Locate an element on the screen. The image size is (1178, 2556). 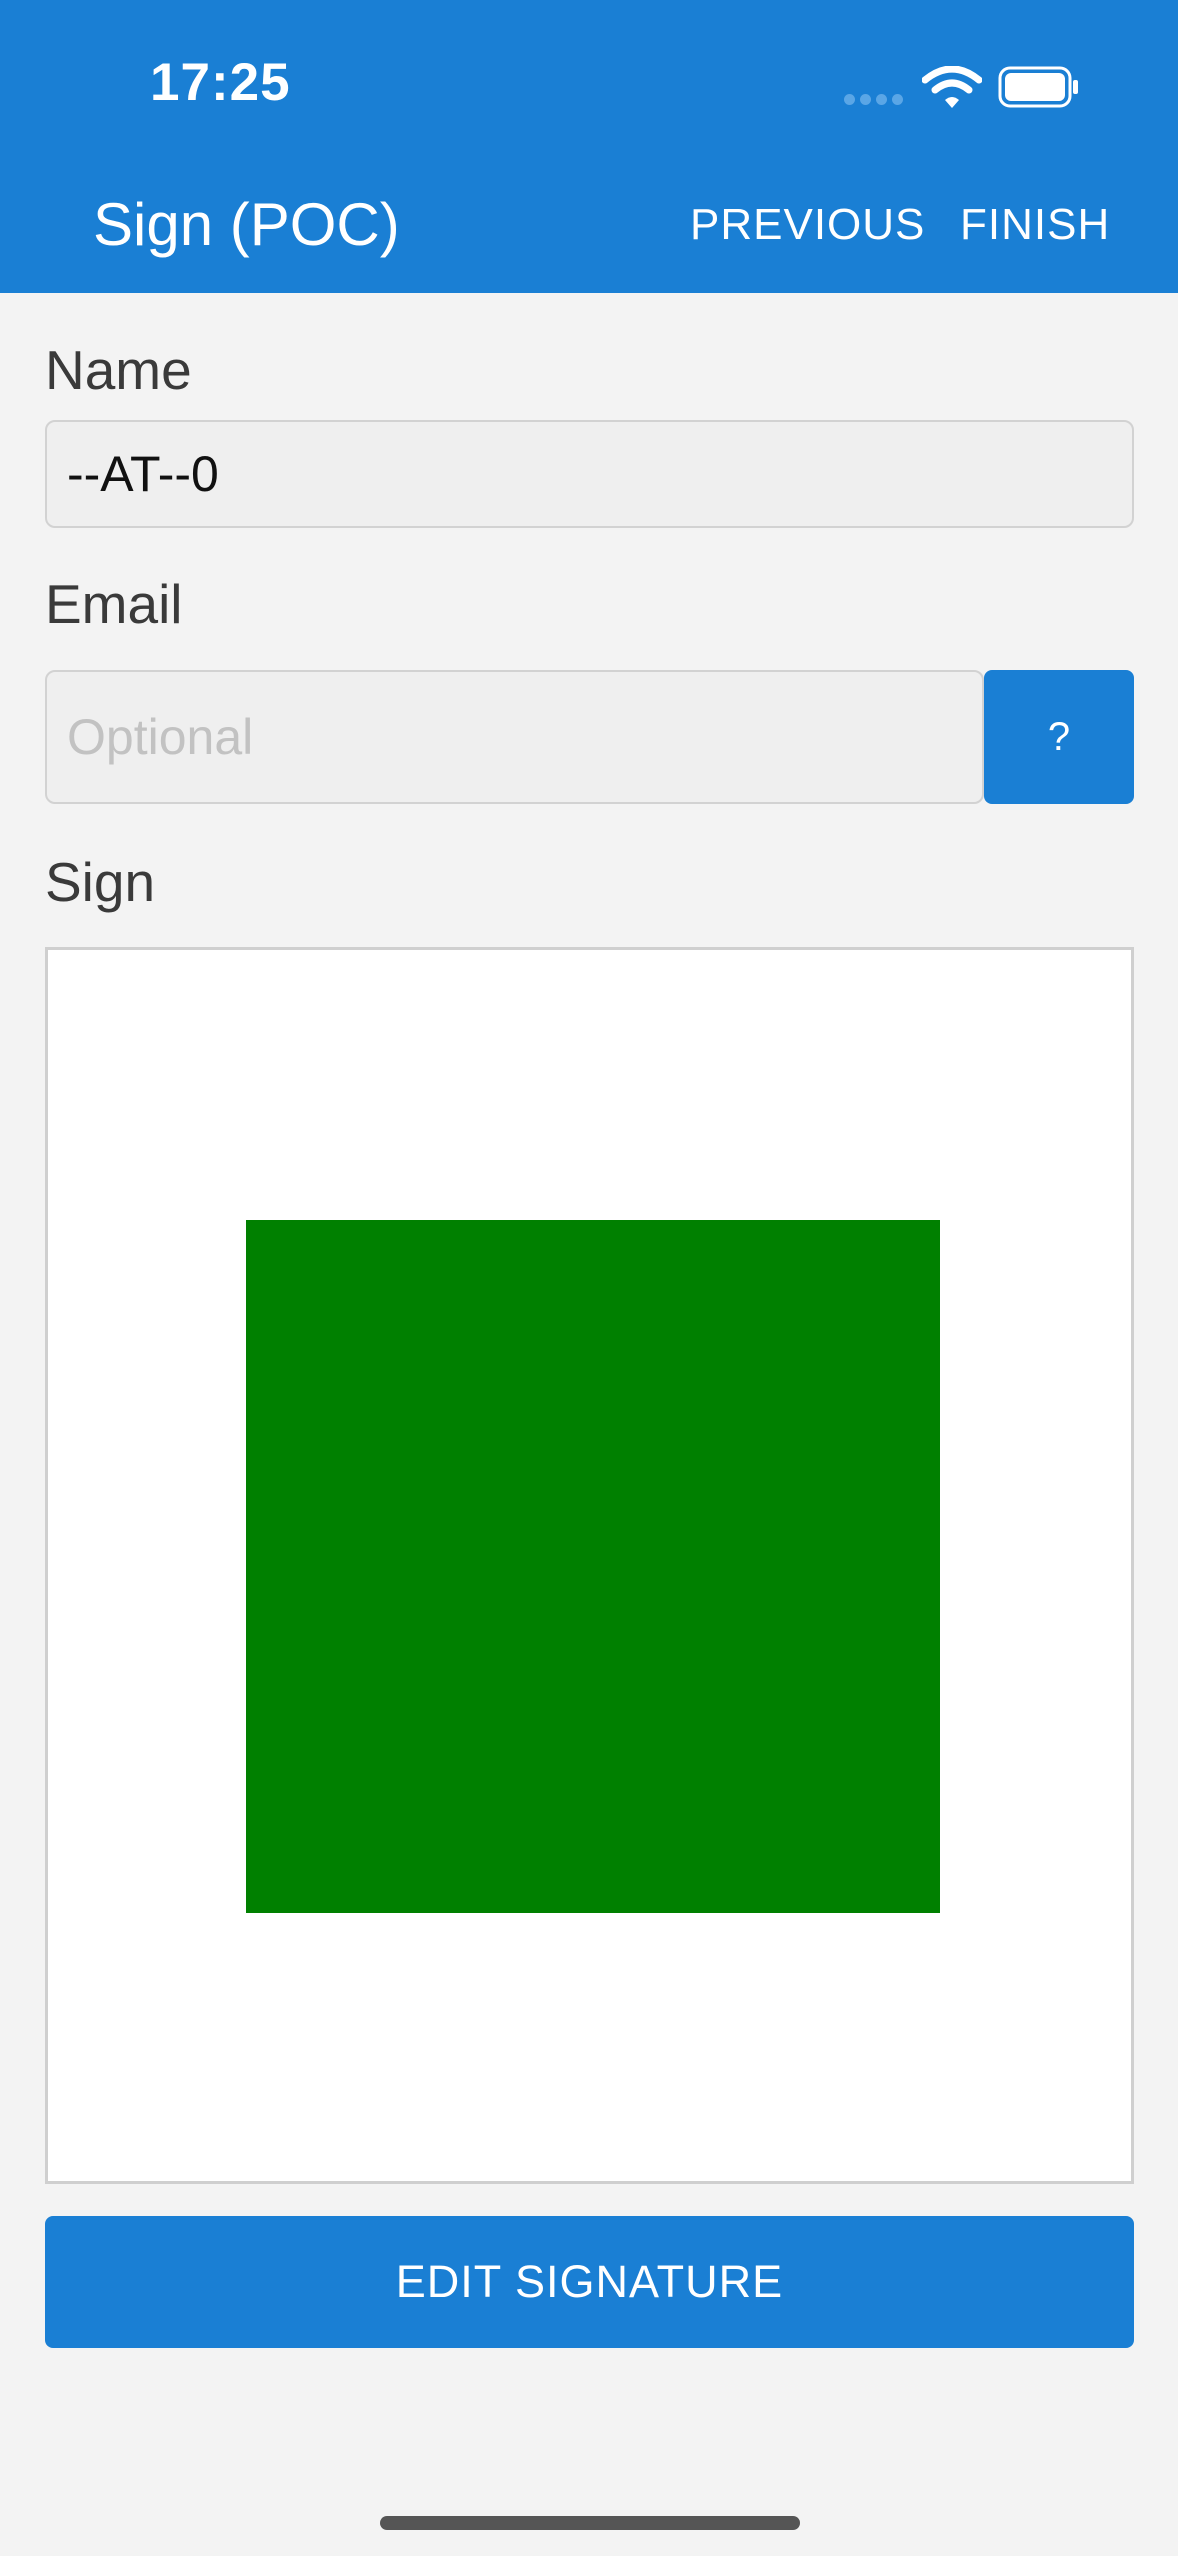
previous-button: PREVIOUS is located at coordinates (807, 225).